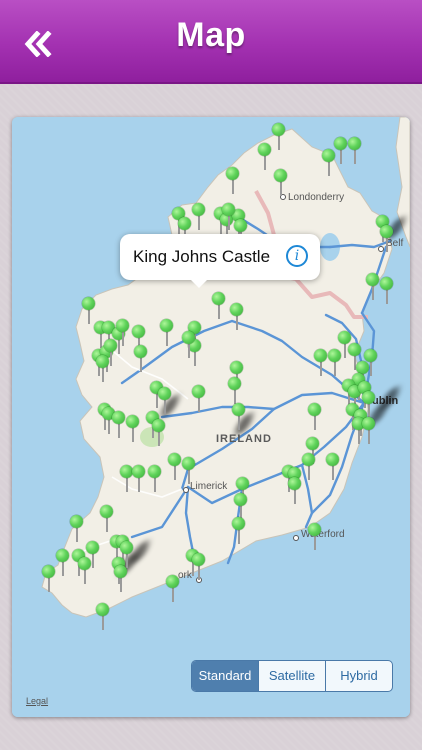 The height and width of the screenshot is (750, 422). Describe the element at coordinates (296, 538) in the screenshot. I see `waterford-marker` at that location.